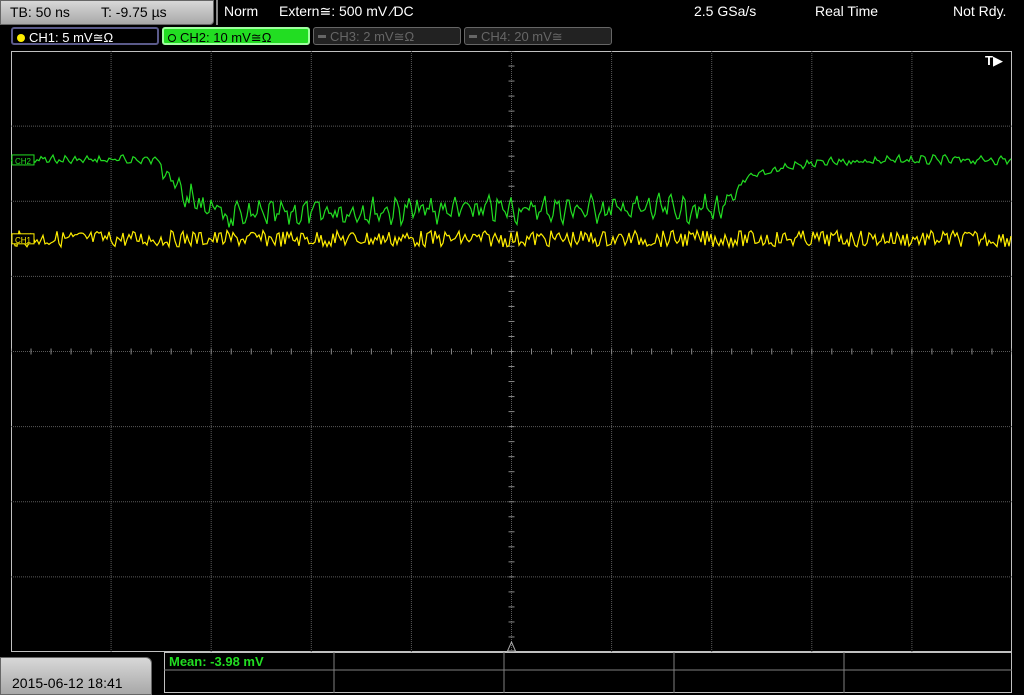 This screenshot has height=695, width=1024. I want to click on channel-2-reference-marker: CH2, so click(23, 160).